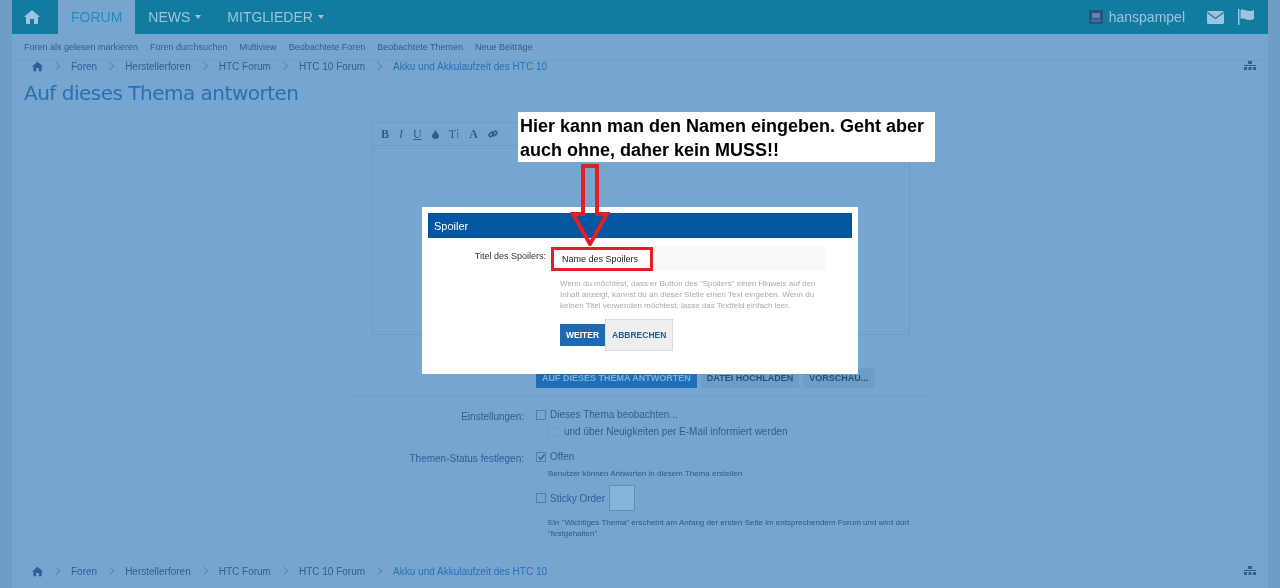  I want to click on setting-label: Themen-Status festlegen:, so click(466, 459).